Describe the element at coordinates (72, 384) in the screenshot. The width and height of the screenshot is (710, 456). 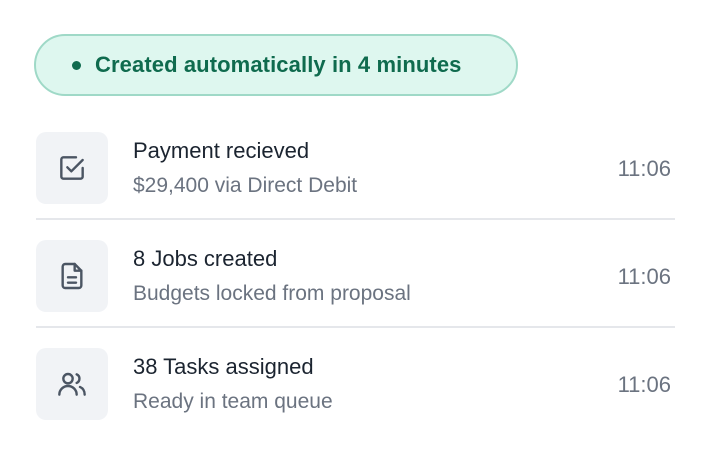
I see `users-icon` at that location.